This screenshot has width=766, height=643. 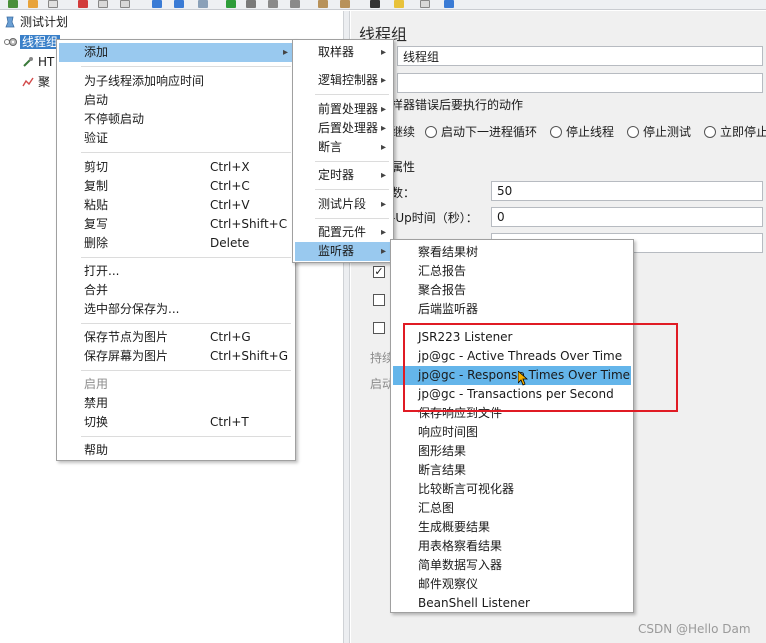 I want to click on menu-item-help: 帮助, so click(x=176, y=450).